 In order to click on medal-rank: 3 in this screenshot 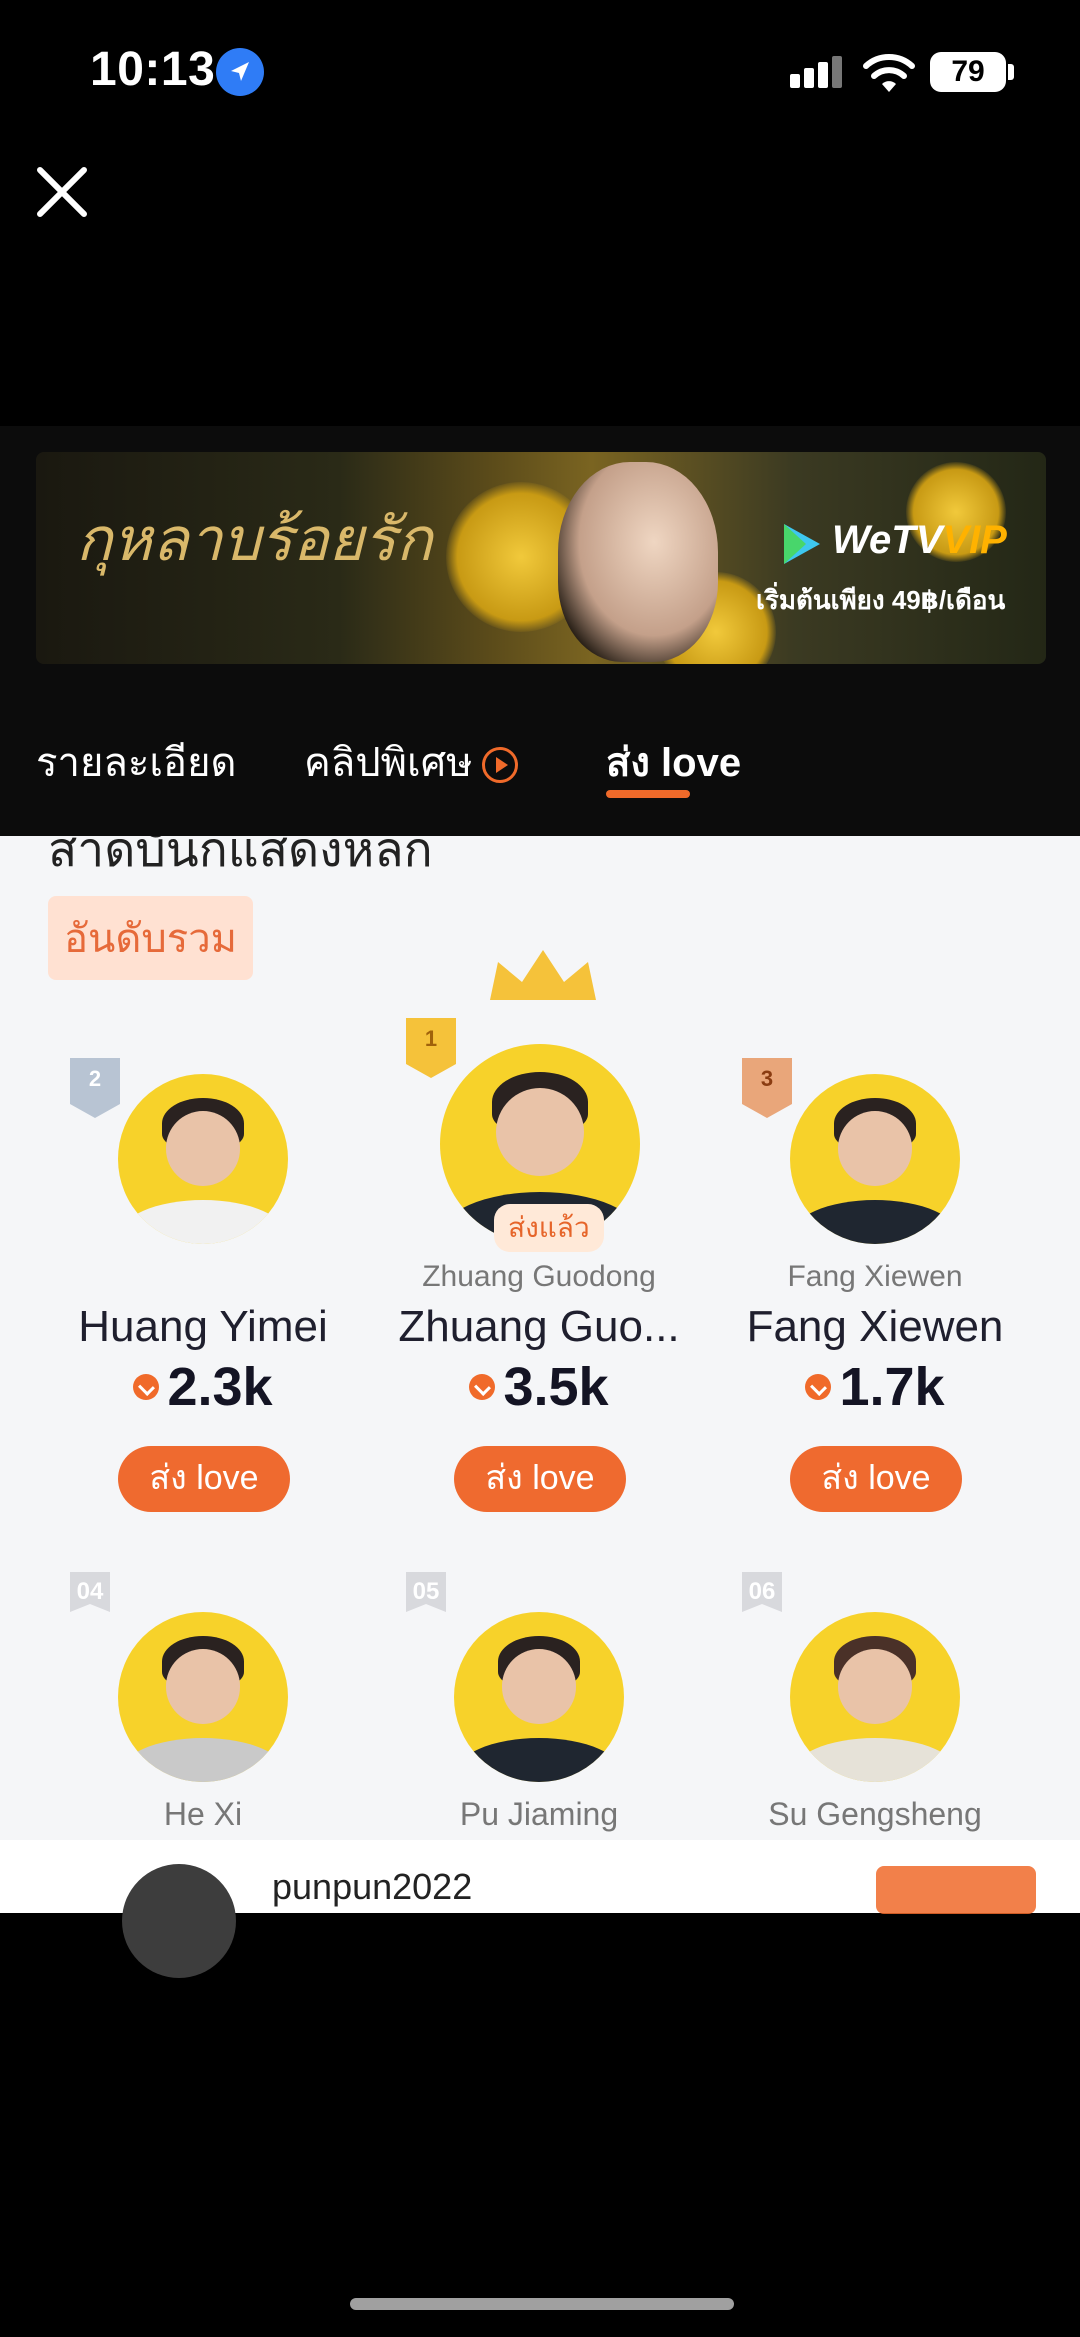, I will do `click(767, 1078)`.